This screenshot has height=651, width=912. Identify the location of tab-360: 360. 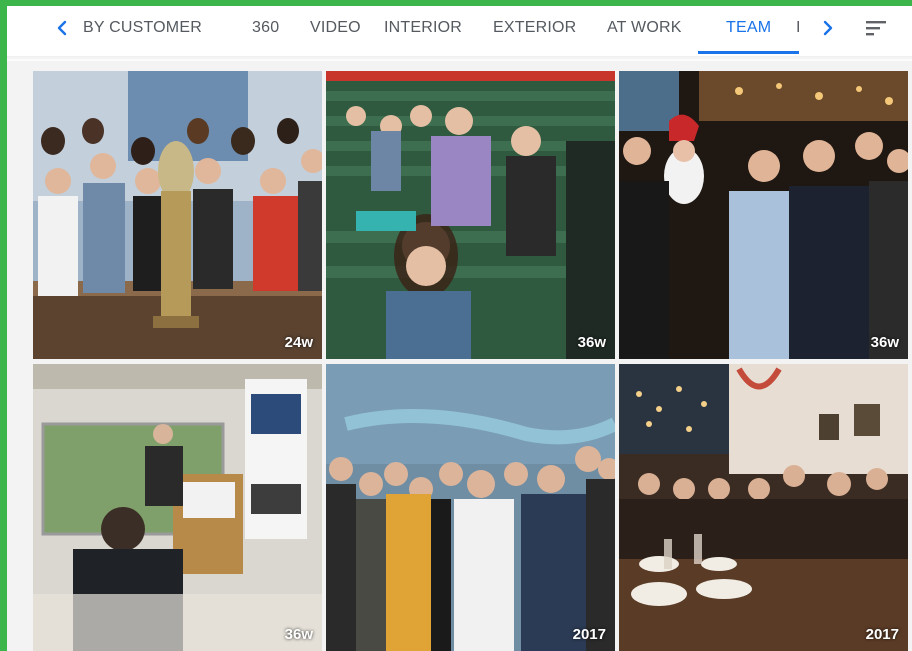
(265, 28).